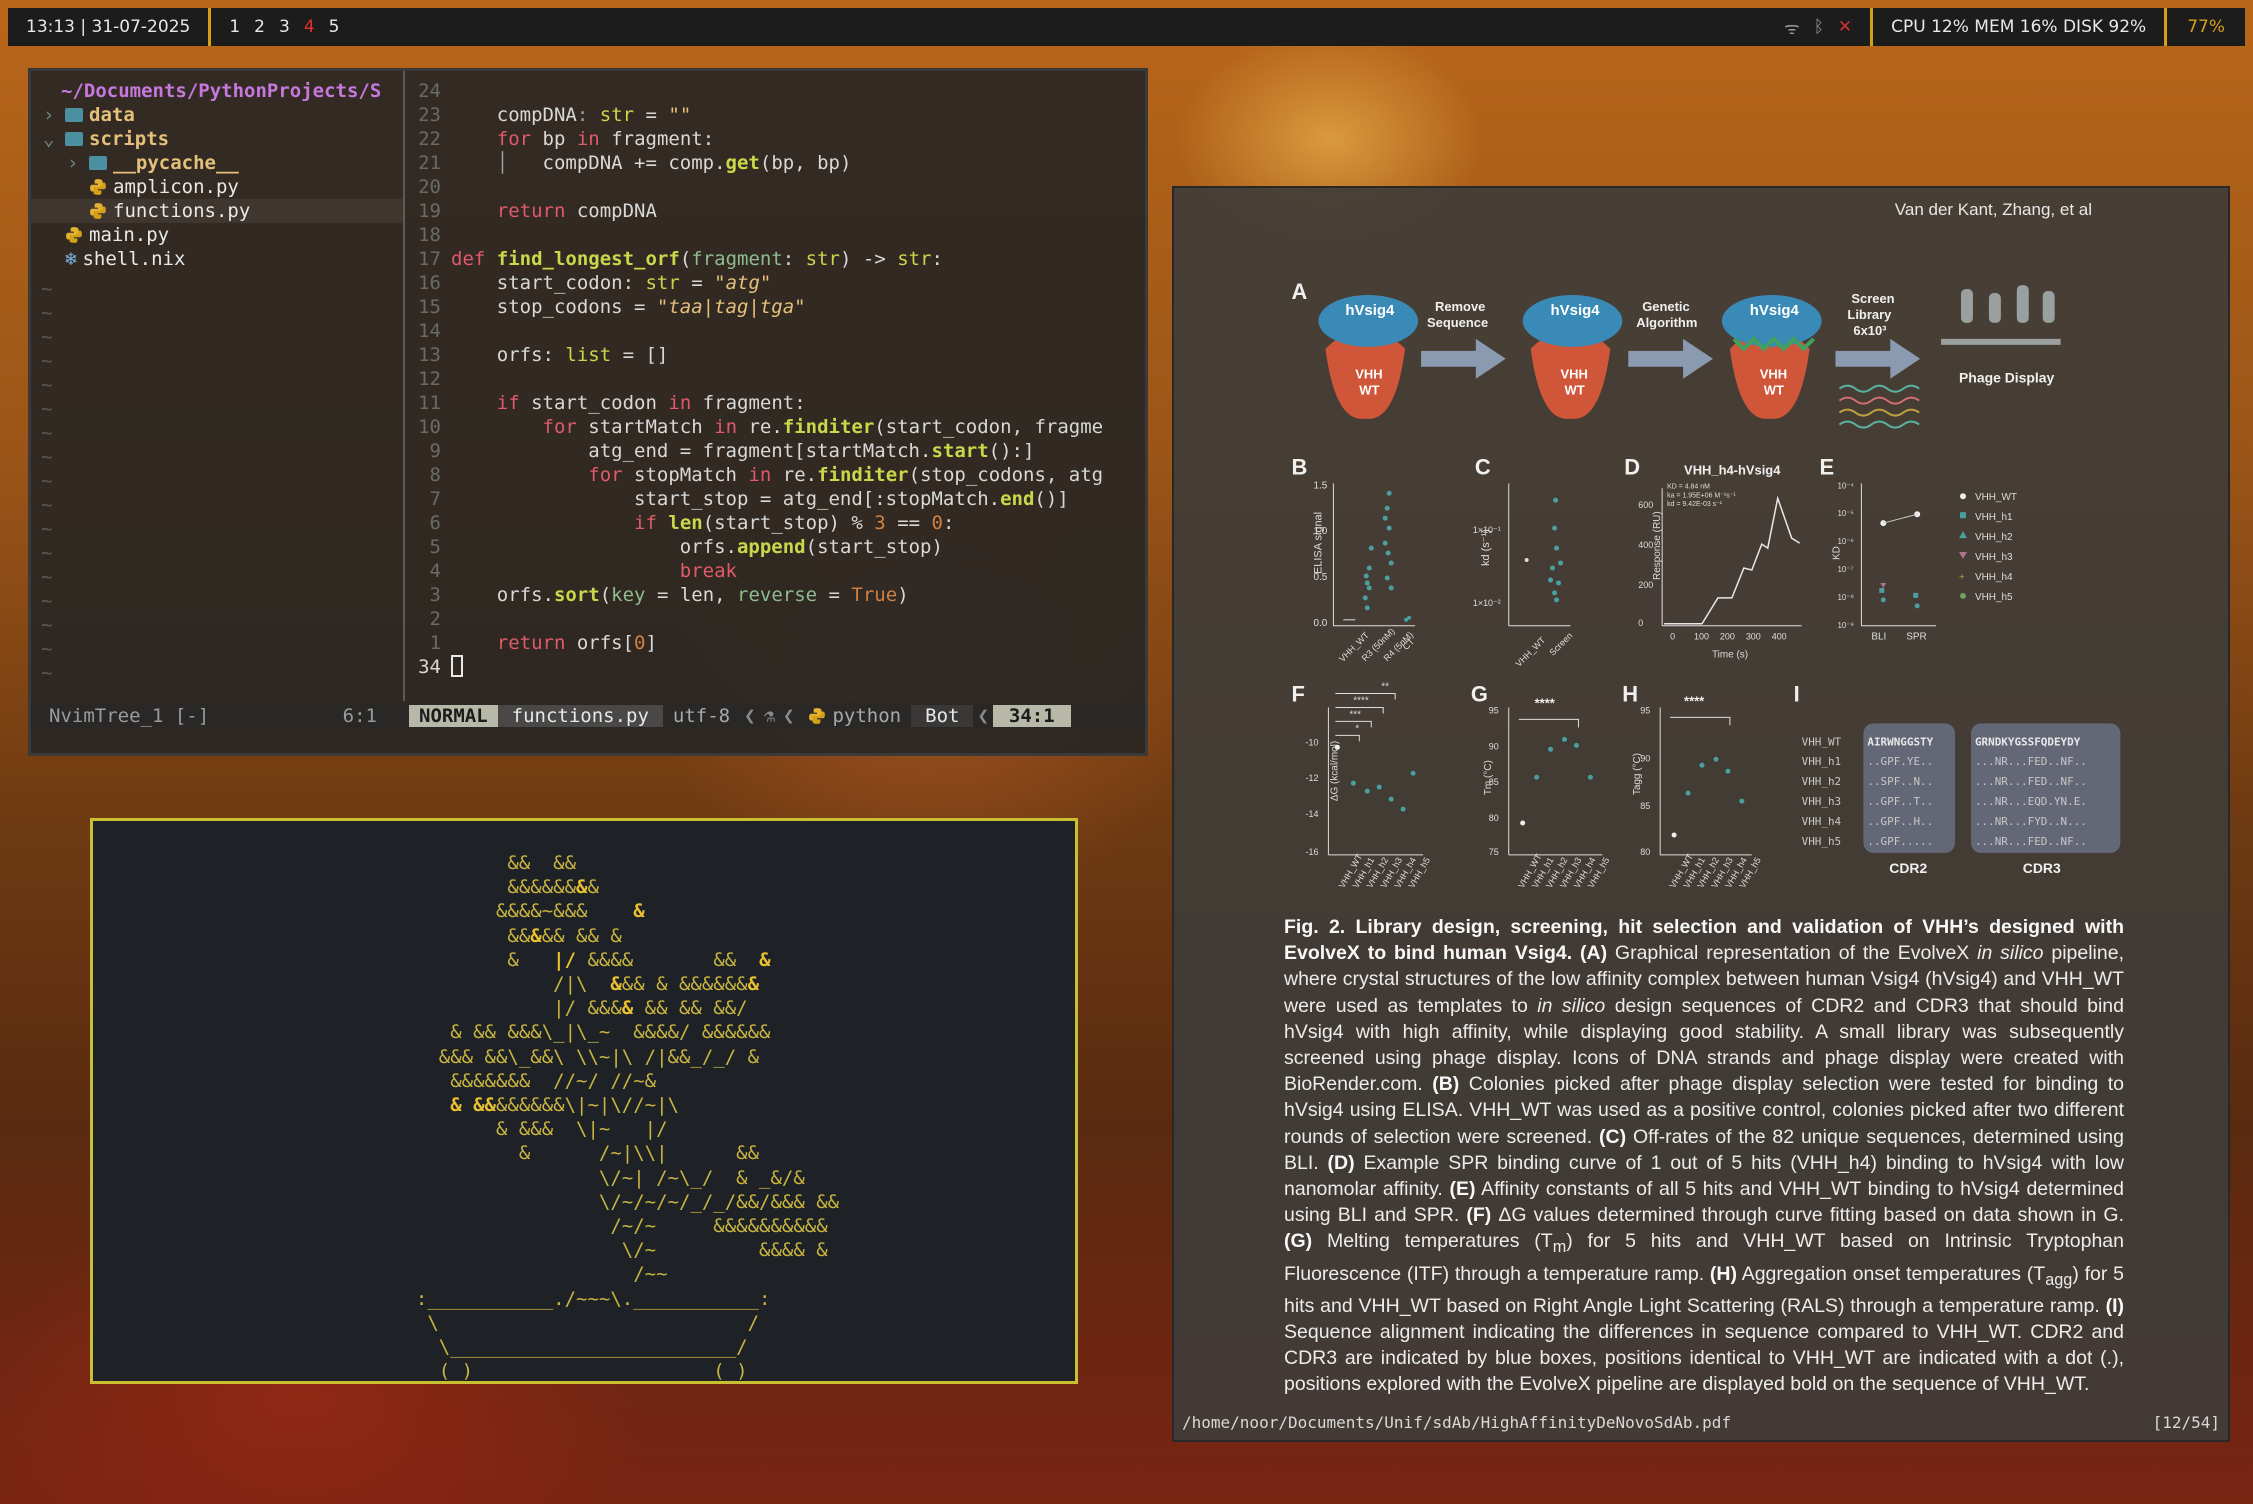  Describe the element at coordinates (217, 139) in the screenshot. I see `tree-item-scripts: ⌄ scripts` at that location.